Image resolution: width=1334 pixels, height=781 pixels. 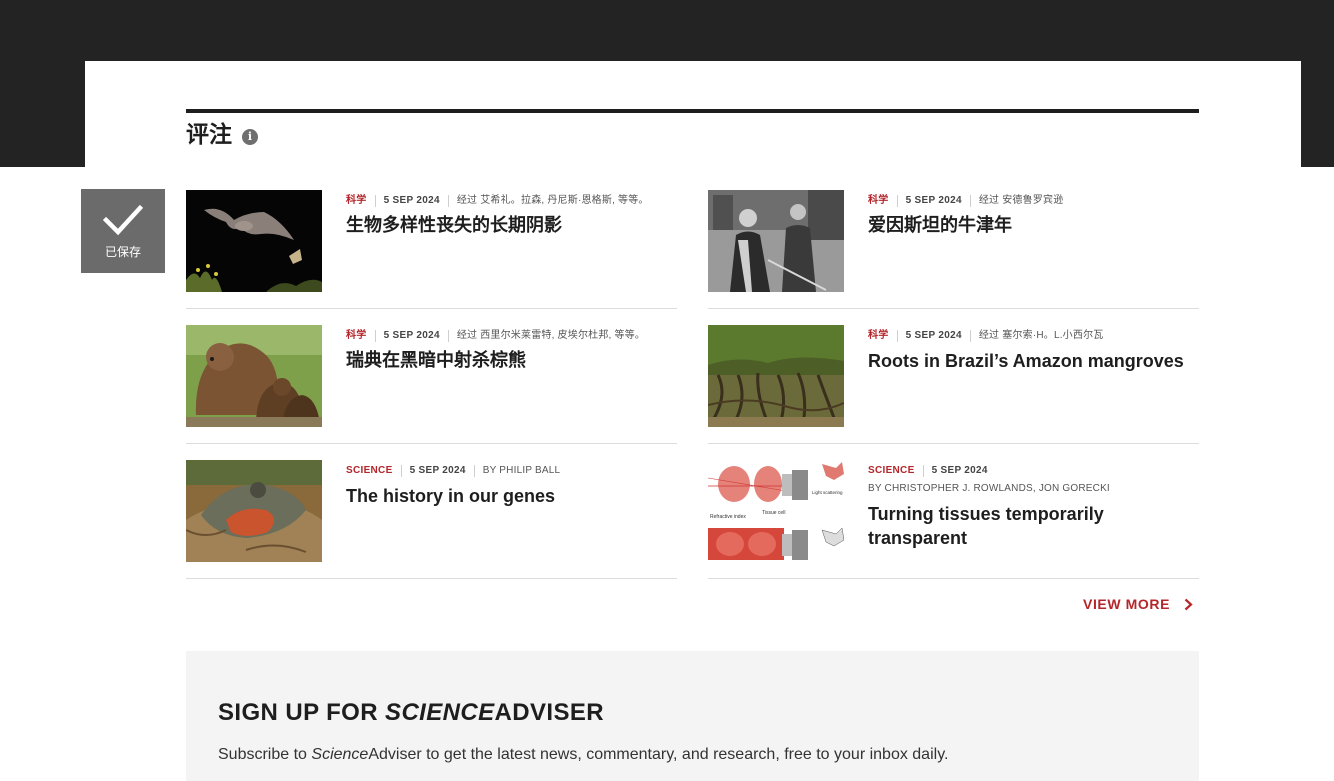 I want to click on article-byline: 经过 塞尔索·H。L.小西尔瓦, so click(x=1041, y=335).